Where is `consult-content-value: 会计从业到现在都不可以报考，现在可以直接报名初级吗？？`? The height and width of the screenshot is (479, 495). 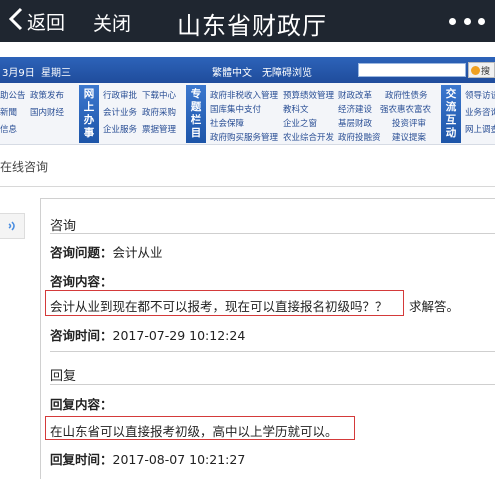 consult-content-value: 会计从业到现在都不可以报考，现在可以直接报名初级吗？？ is located at coordinates (219, 306).